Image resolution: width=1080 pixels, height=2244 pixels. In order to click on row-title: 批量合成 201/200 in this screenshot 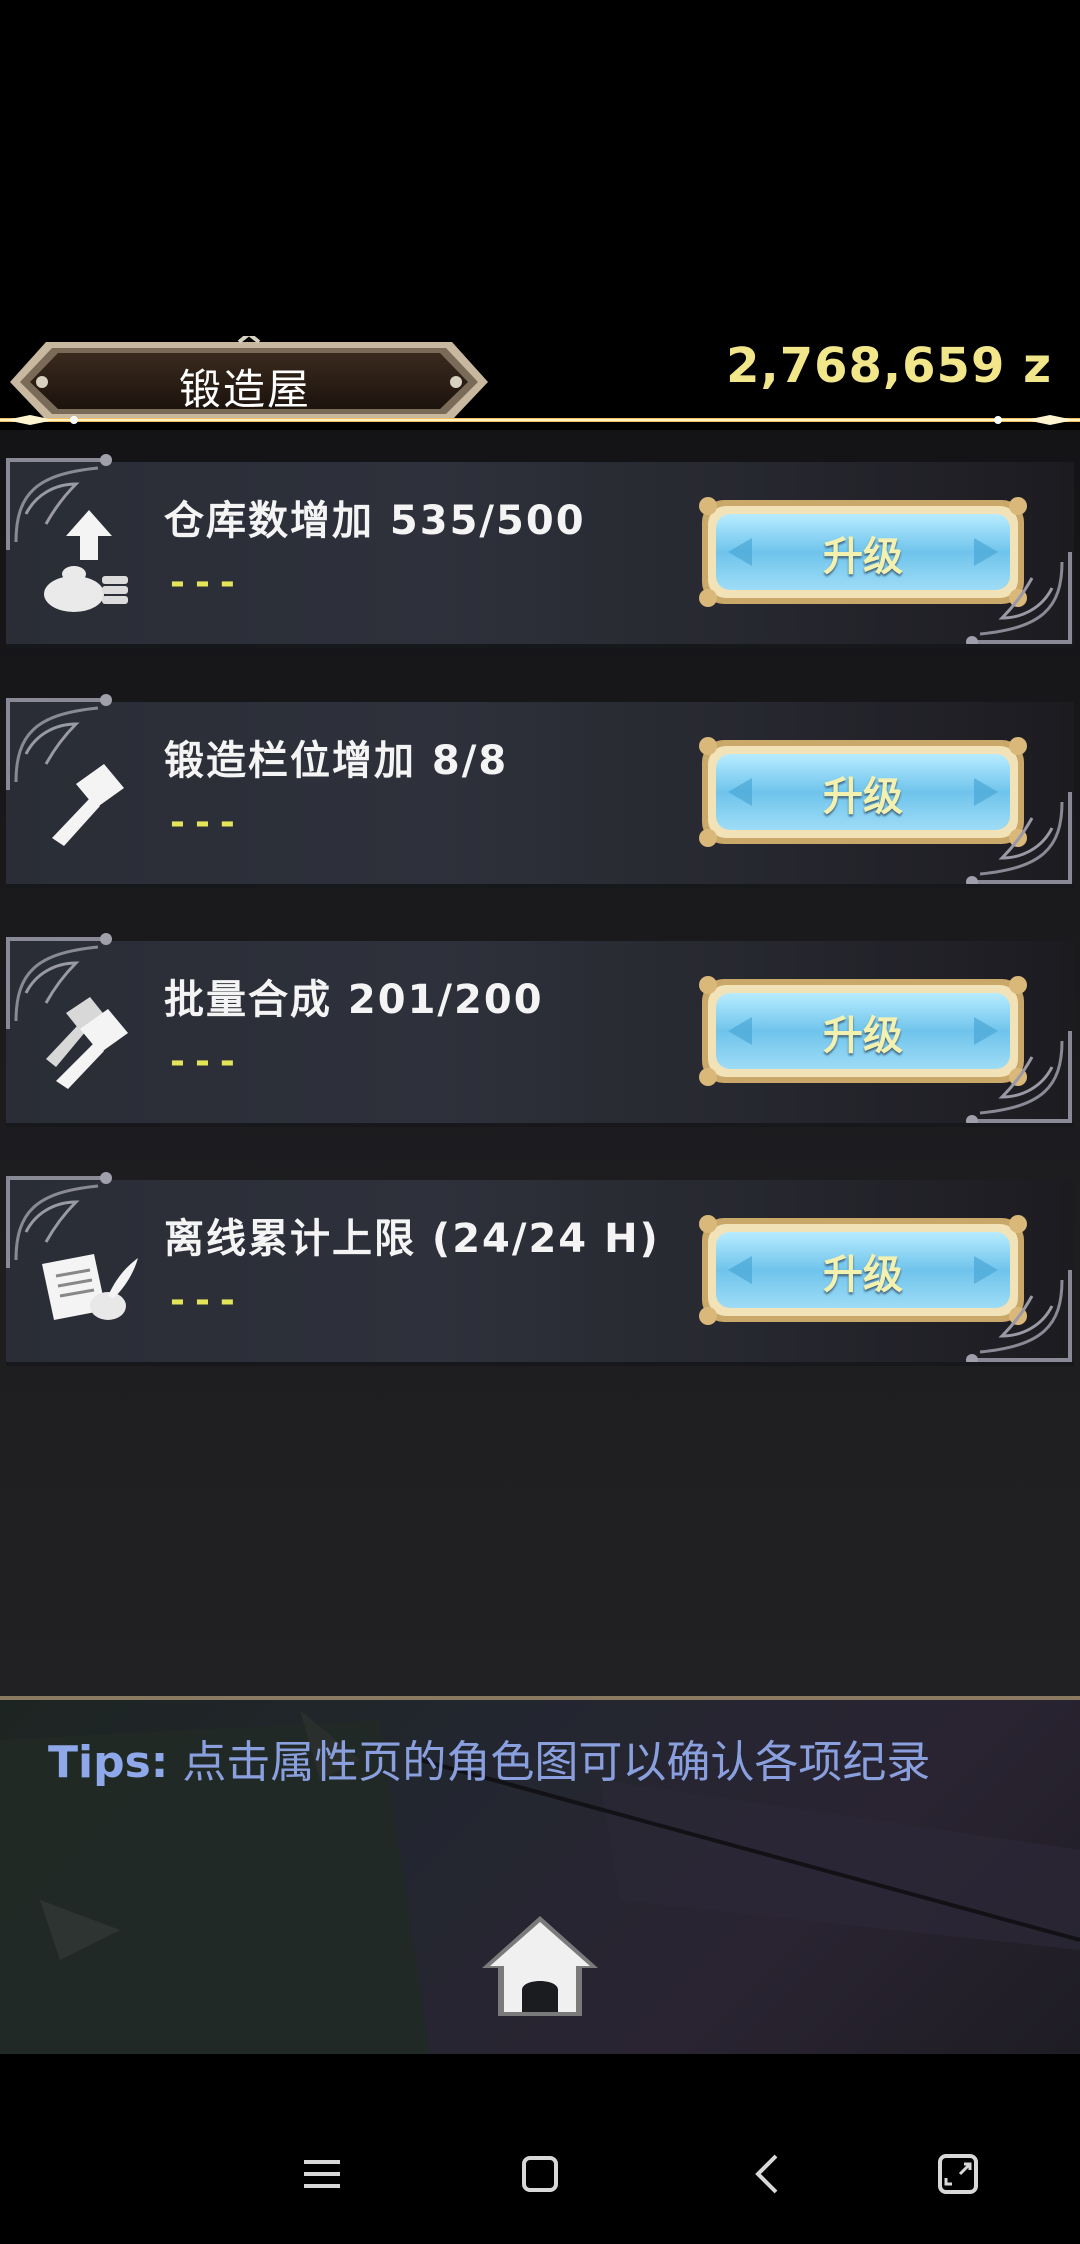, I will do `click(354, 1000)`.